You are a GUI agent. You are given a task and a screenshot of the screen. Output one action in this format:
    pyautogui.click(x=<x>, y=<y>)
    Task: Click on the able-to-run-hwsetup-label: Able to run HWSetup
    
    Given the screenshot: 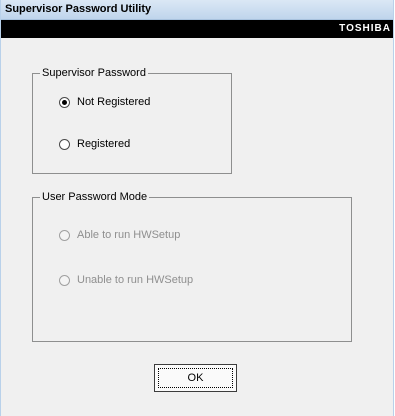 What is the action you would take?
    pyautogui.click(x=129, y=235)
    